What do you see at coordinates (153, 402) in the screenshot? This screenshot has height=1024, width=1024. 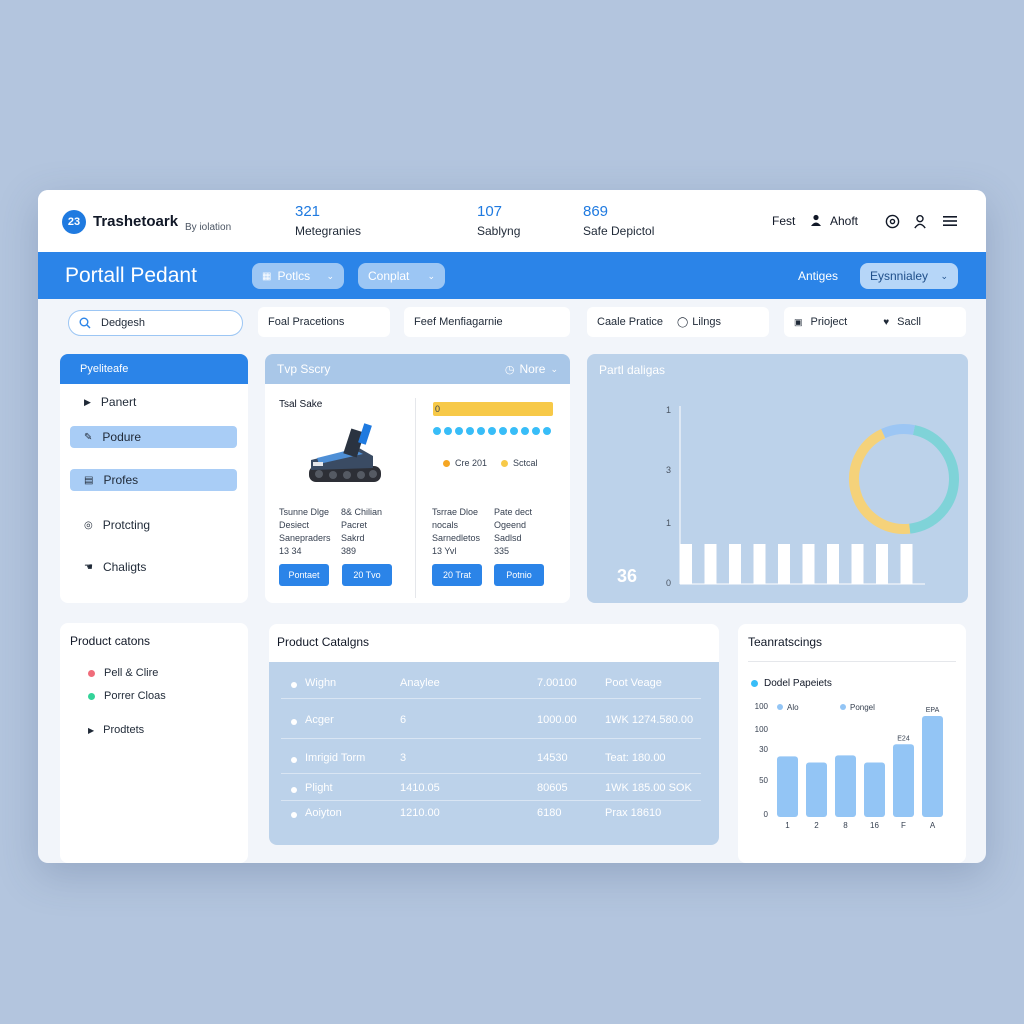 I see `sidebar-item-panert: ▶ Panert` at bounding box center [153, 402].